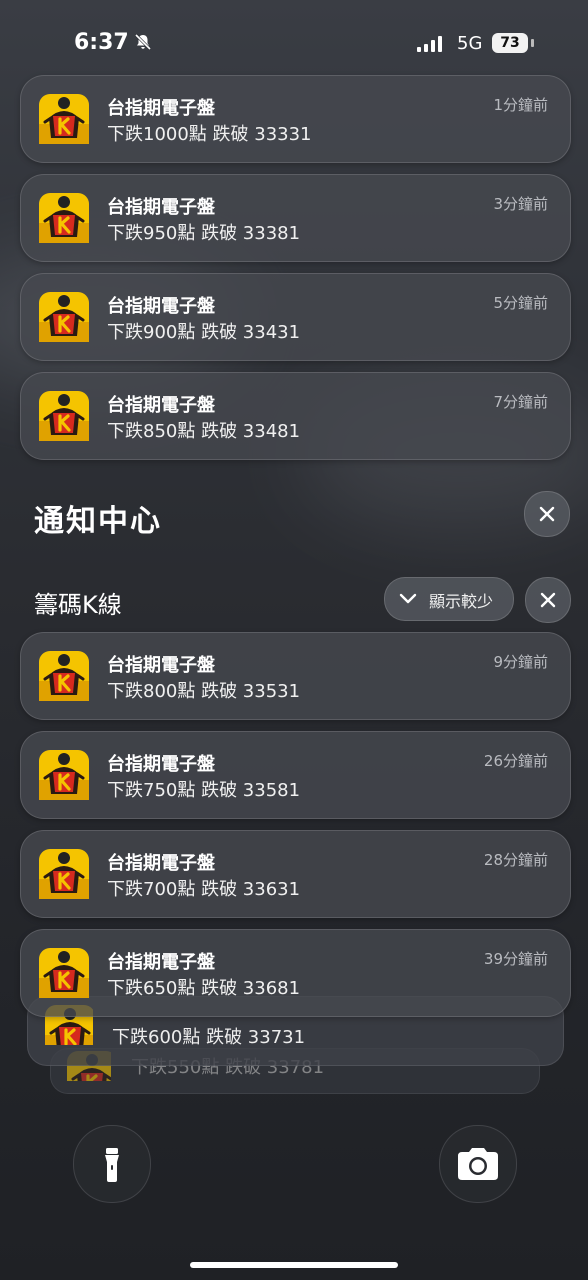 The image size is (588, 1280). I want to click on notification-time: 5分鐘前, so click(520, 303).